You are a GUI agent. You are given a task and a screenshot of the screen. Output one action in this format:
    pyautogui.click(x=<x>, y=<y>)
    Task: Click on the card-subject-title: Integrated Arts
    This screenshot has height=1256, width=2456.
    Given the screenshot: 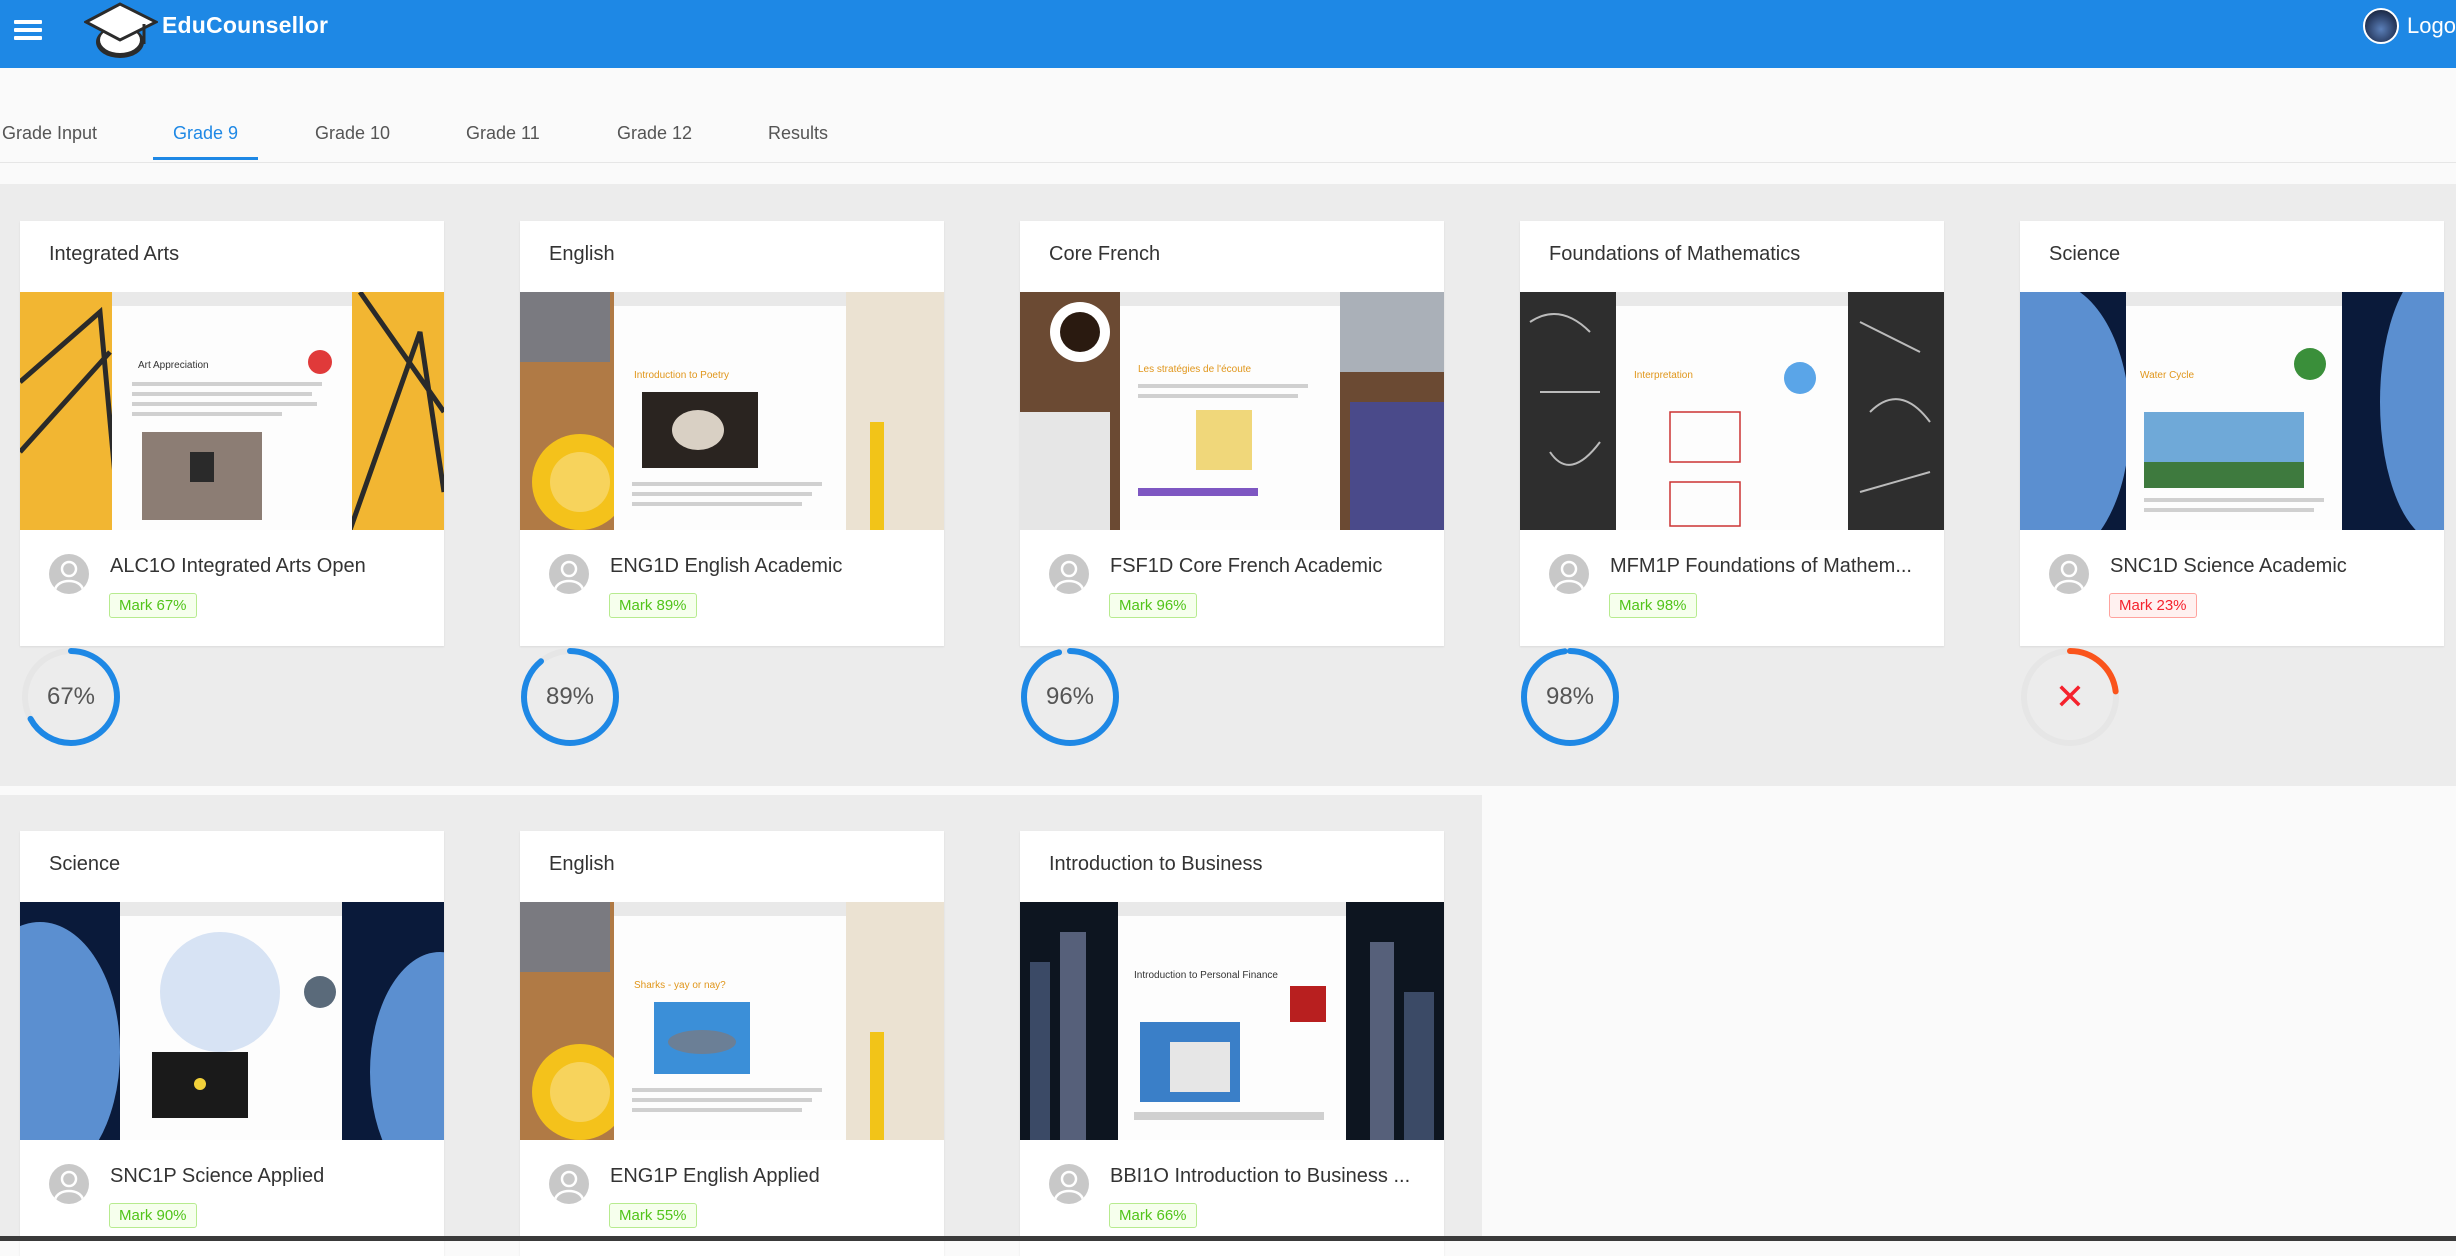 What is the action you would take?
    pyautogui.click(x=114, y=254)
    